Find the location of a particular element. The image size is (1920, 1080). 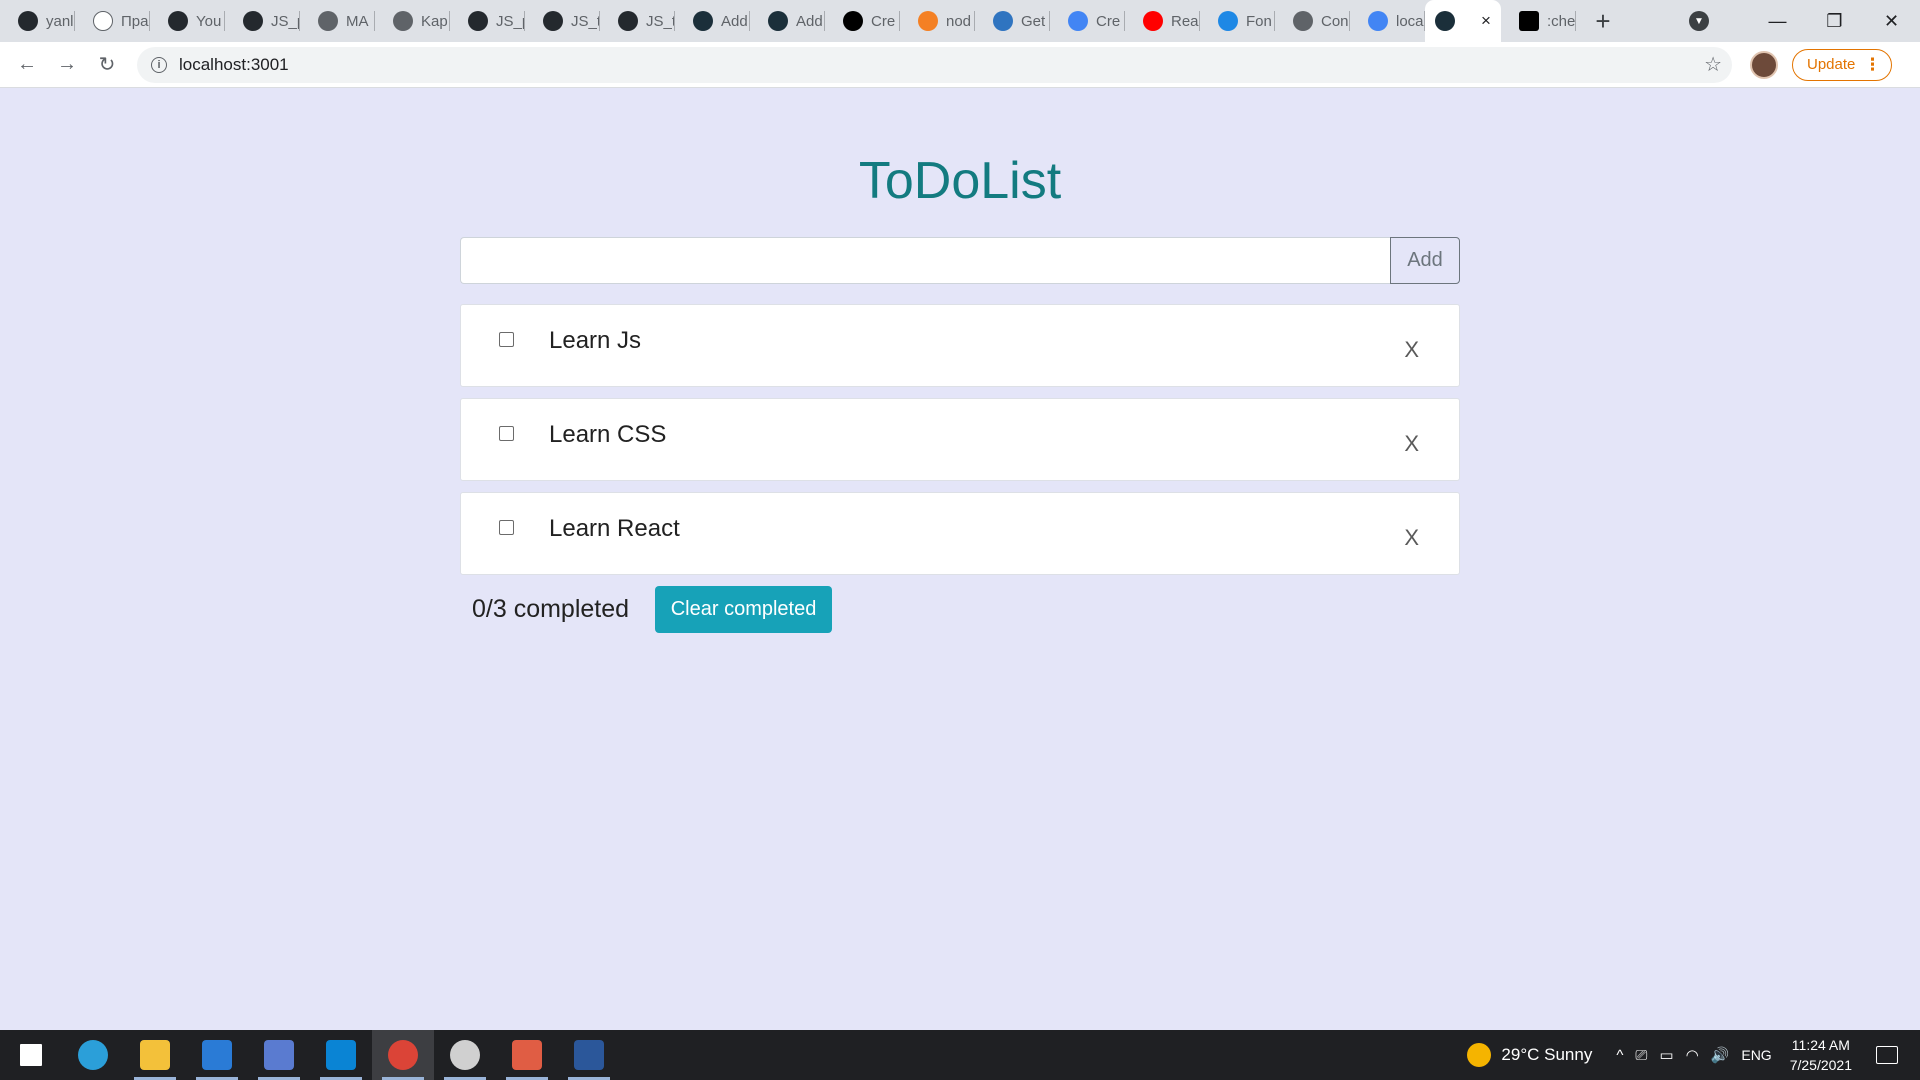

github-desktop-icon is located at coordinates (465, 1055).